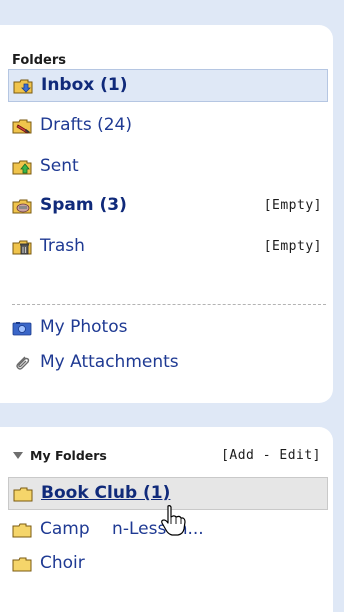 The image size is (344, 612). Describe the element at coordinates (168, 328) in the screenshot. I see `my-photos-link: My Photos` at that location.